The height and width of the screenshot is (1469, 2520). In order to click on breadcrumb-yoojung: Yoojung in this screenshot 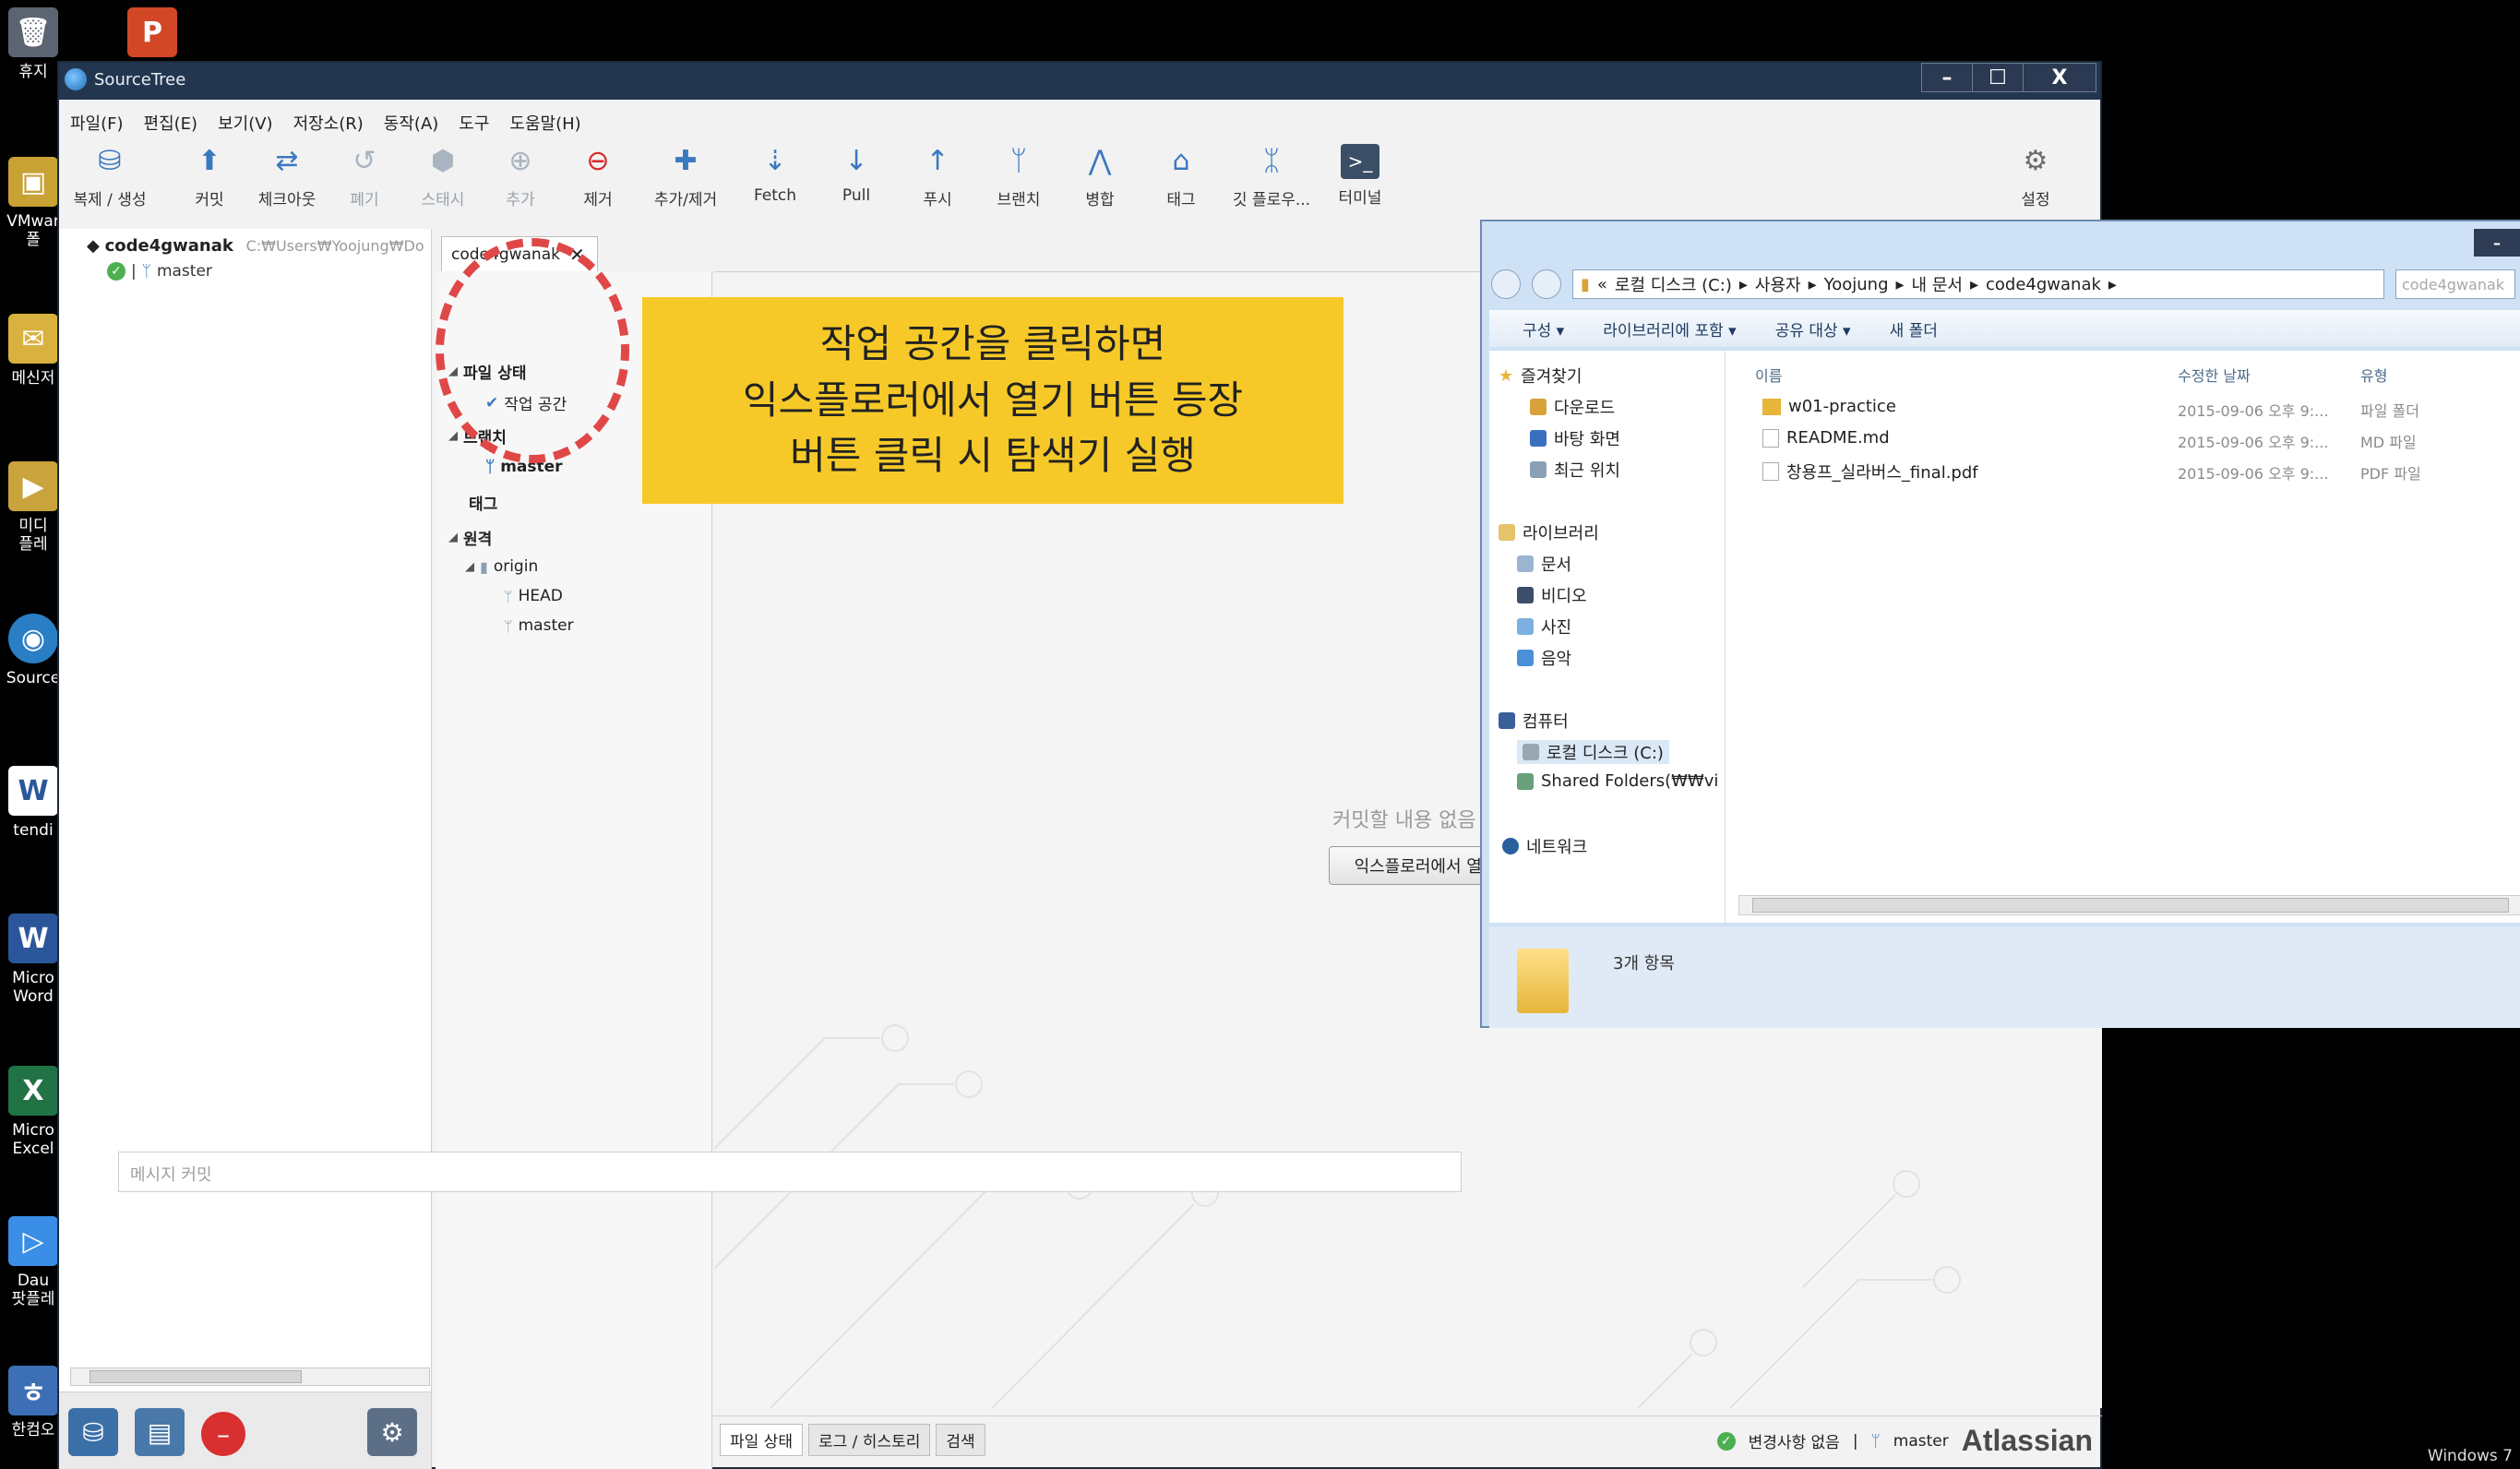, I will do `click(1856, 284)`.